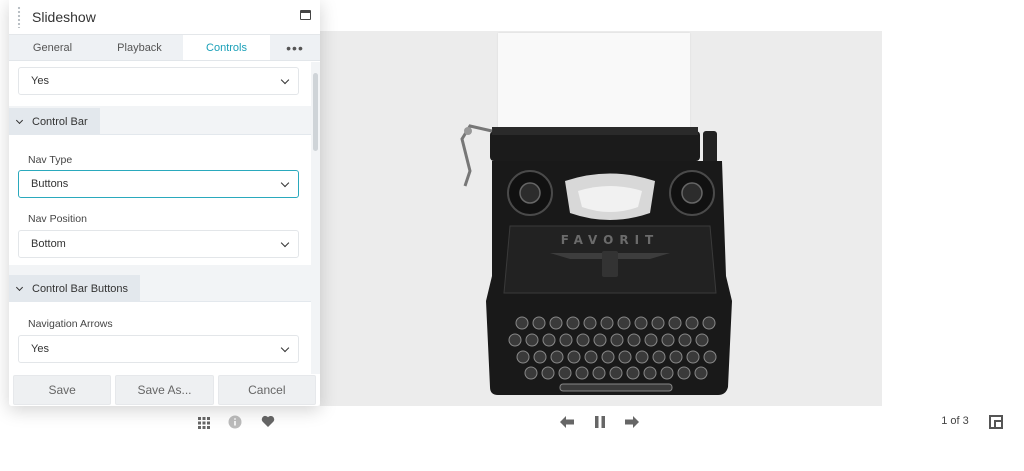 The width and height of the screenshot is (1024, 471). I want to click on tab-controls: Controls, so click(226, 47).